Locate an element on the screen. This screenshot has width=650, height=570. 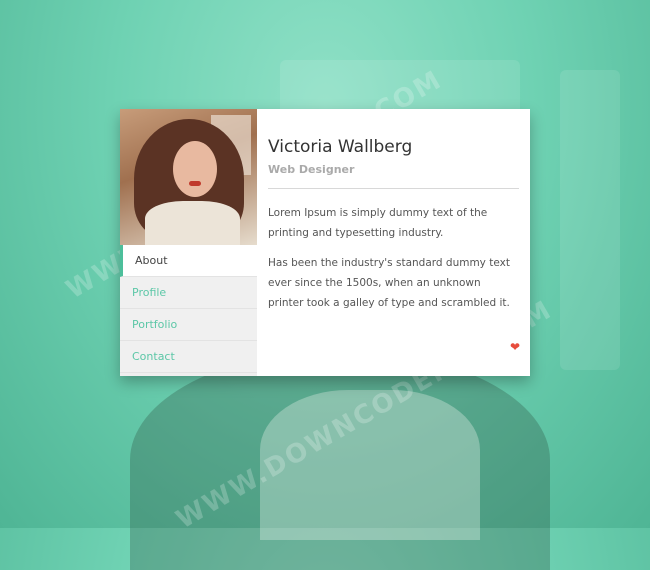
card-left-column: About Profile Portfolio Contact is located at coordinates (188, 242).